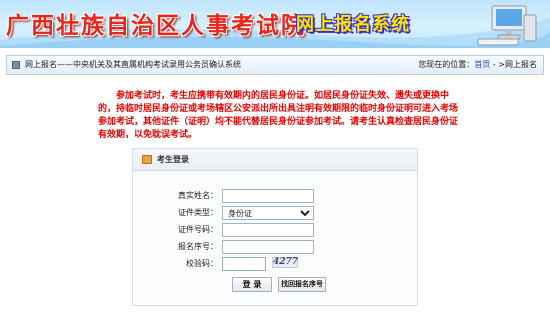 The height and width of the screenshot is (335, 550). What do you see at coordinates (198, 212) in the screenshot?
I see `id-type-label: 证件类型：` at bounding box center [198, 212].